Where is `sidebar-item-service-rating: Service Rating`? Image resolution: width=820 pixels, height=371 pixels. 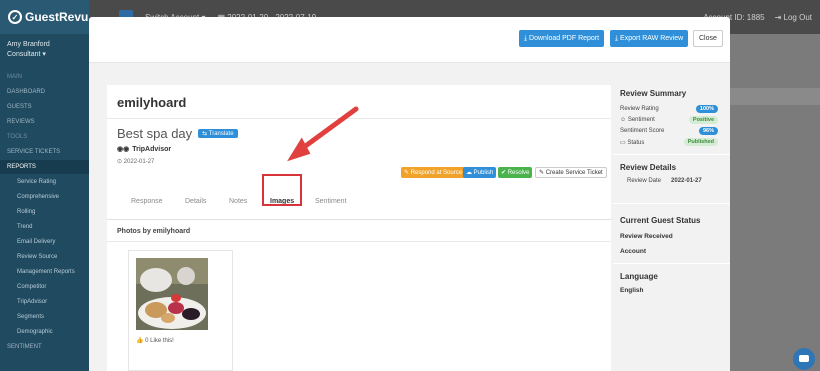
sidebar-item-service-rating: Service Rating is located at coordinates (44, 182).